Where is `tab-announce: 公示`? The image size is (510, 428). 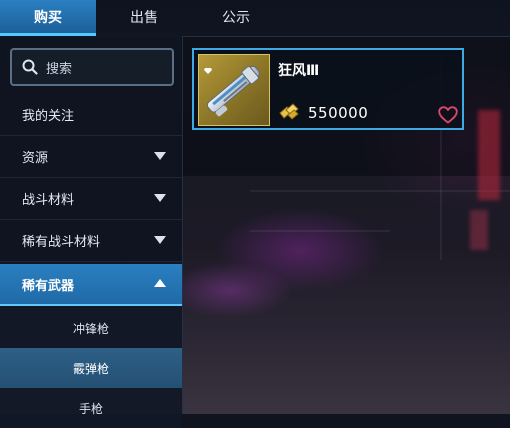 tab-announce: 公示 is located at coordinates (236, 17).